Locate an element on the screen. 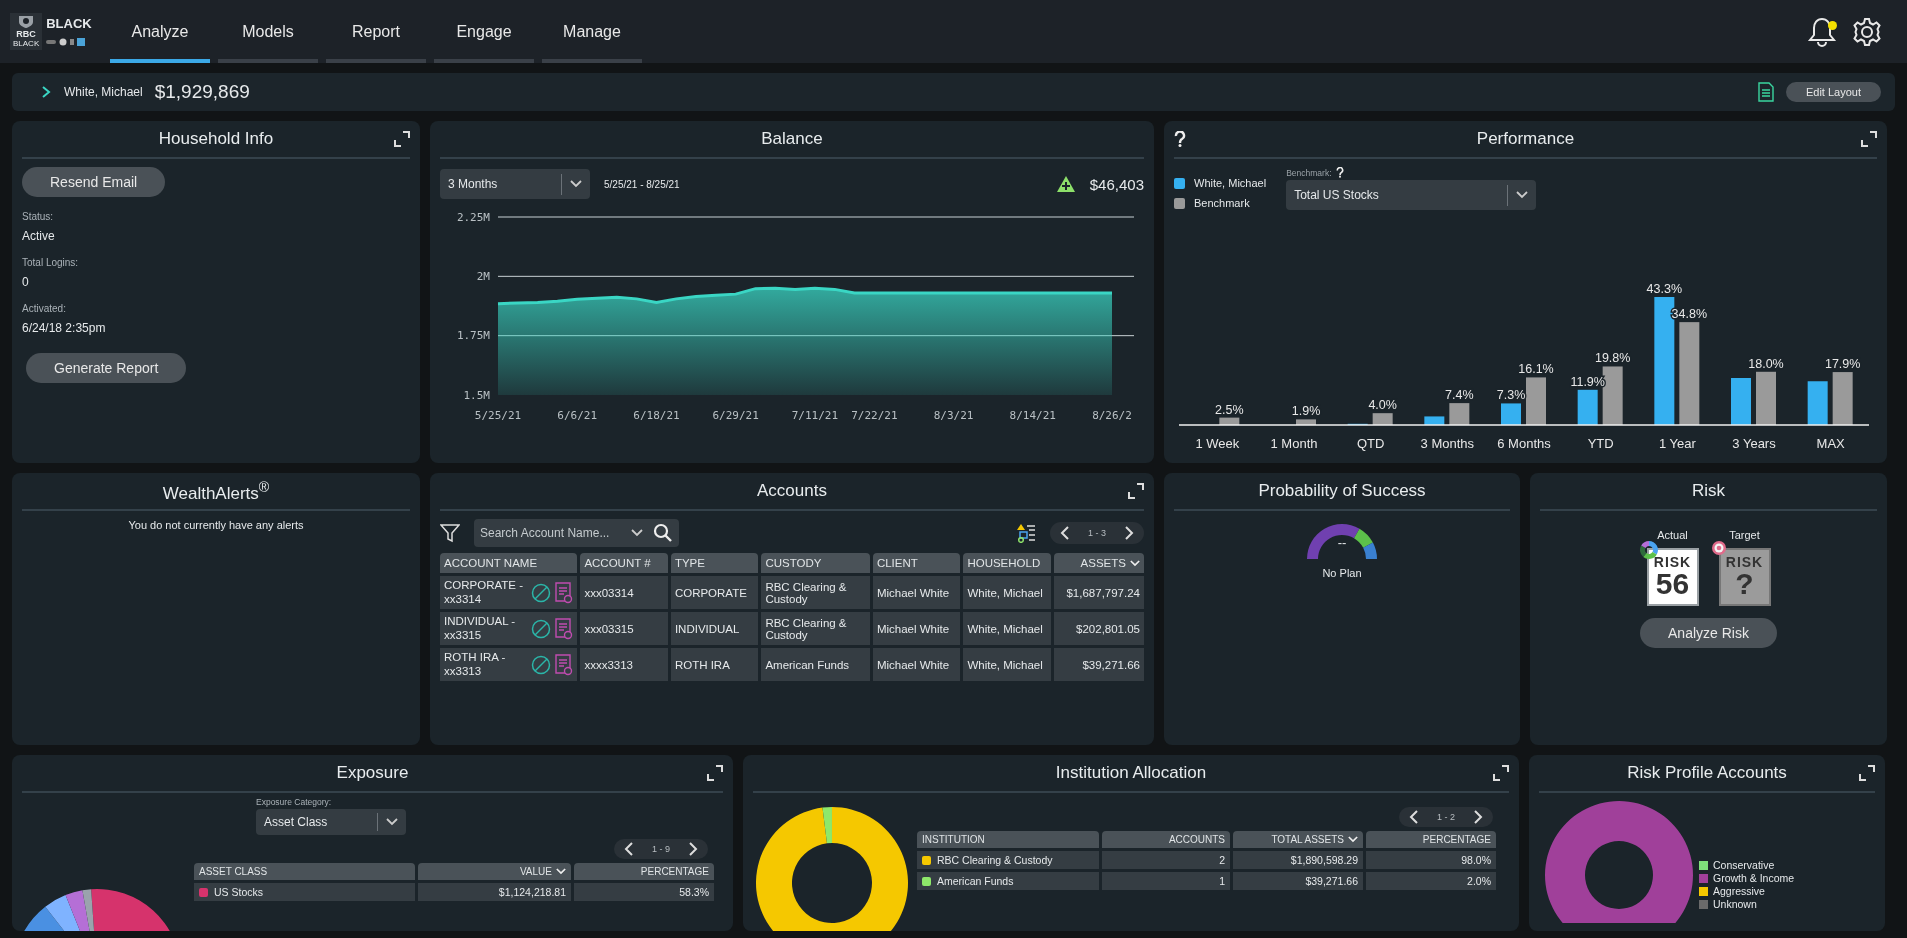  panel-title: Household Info is located at coordinates (216, 139).